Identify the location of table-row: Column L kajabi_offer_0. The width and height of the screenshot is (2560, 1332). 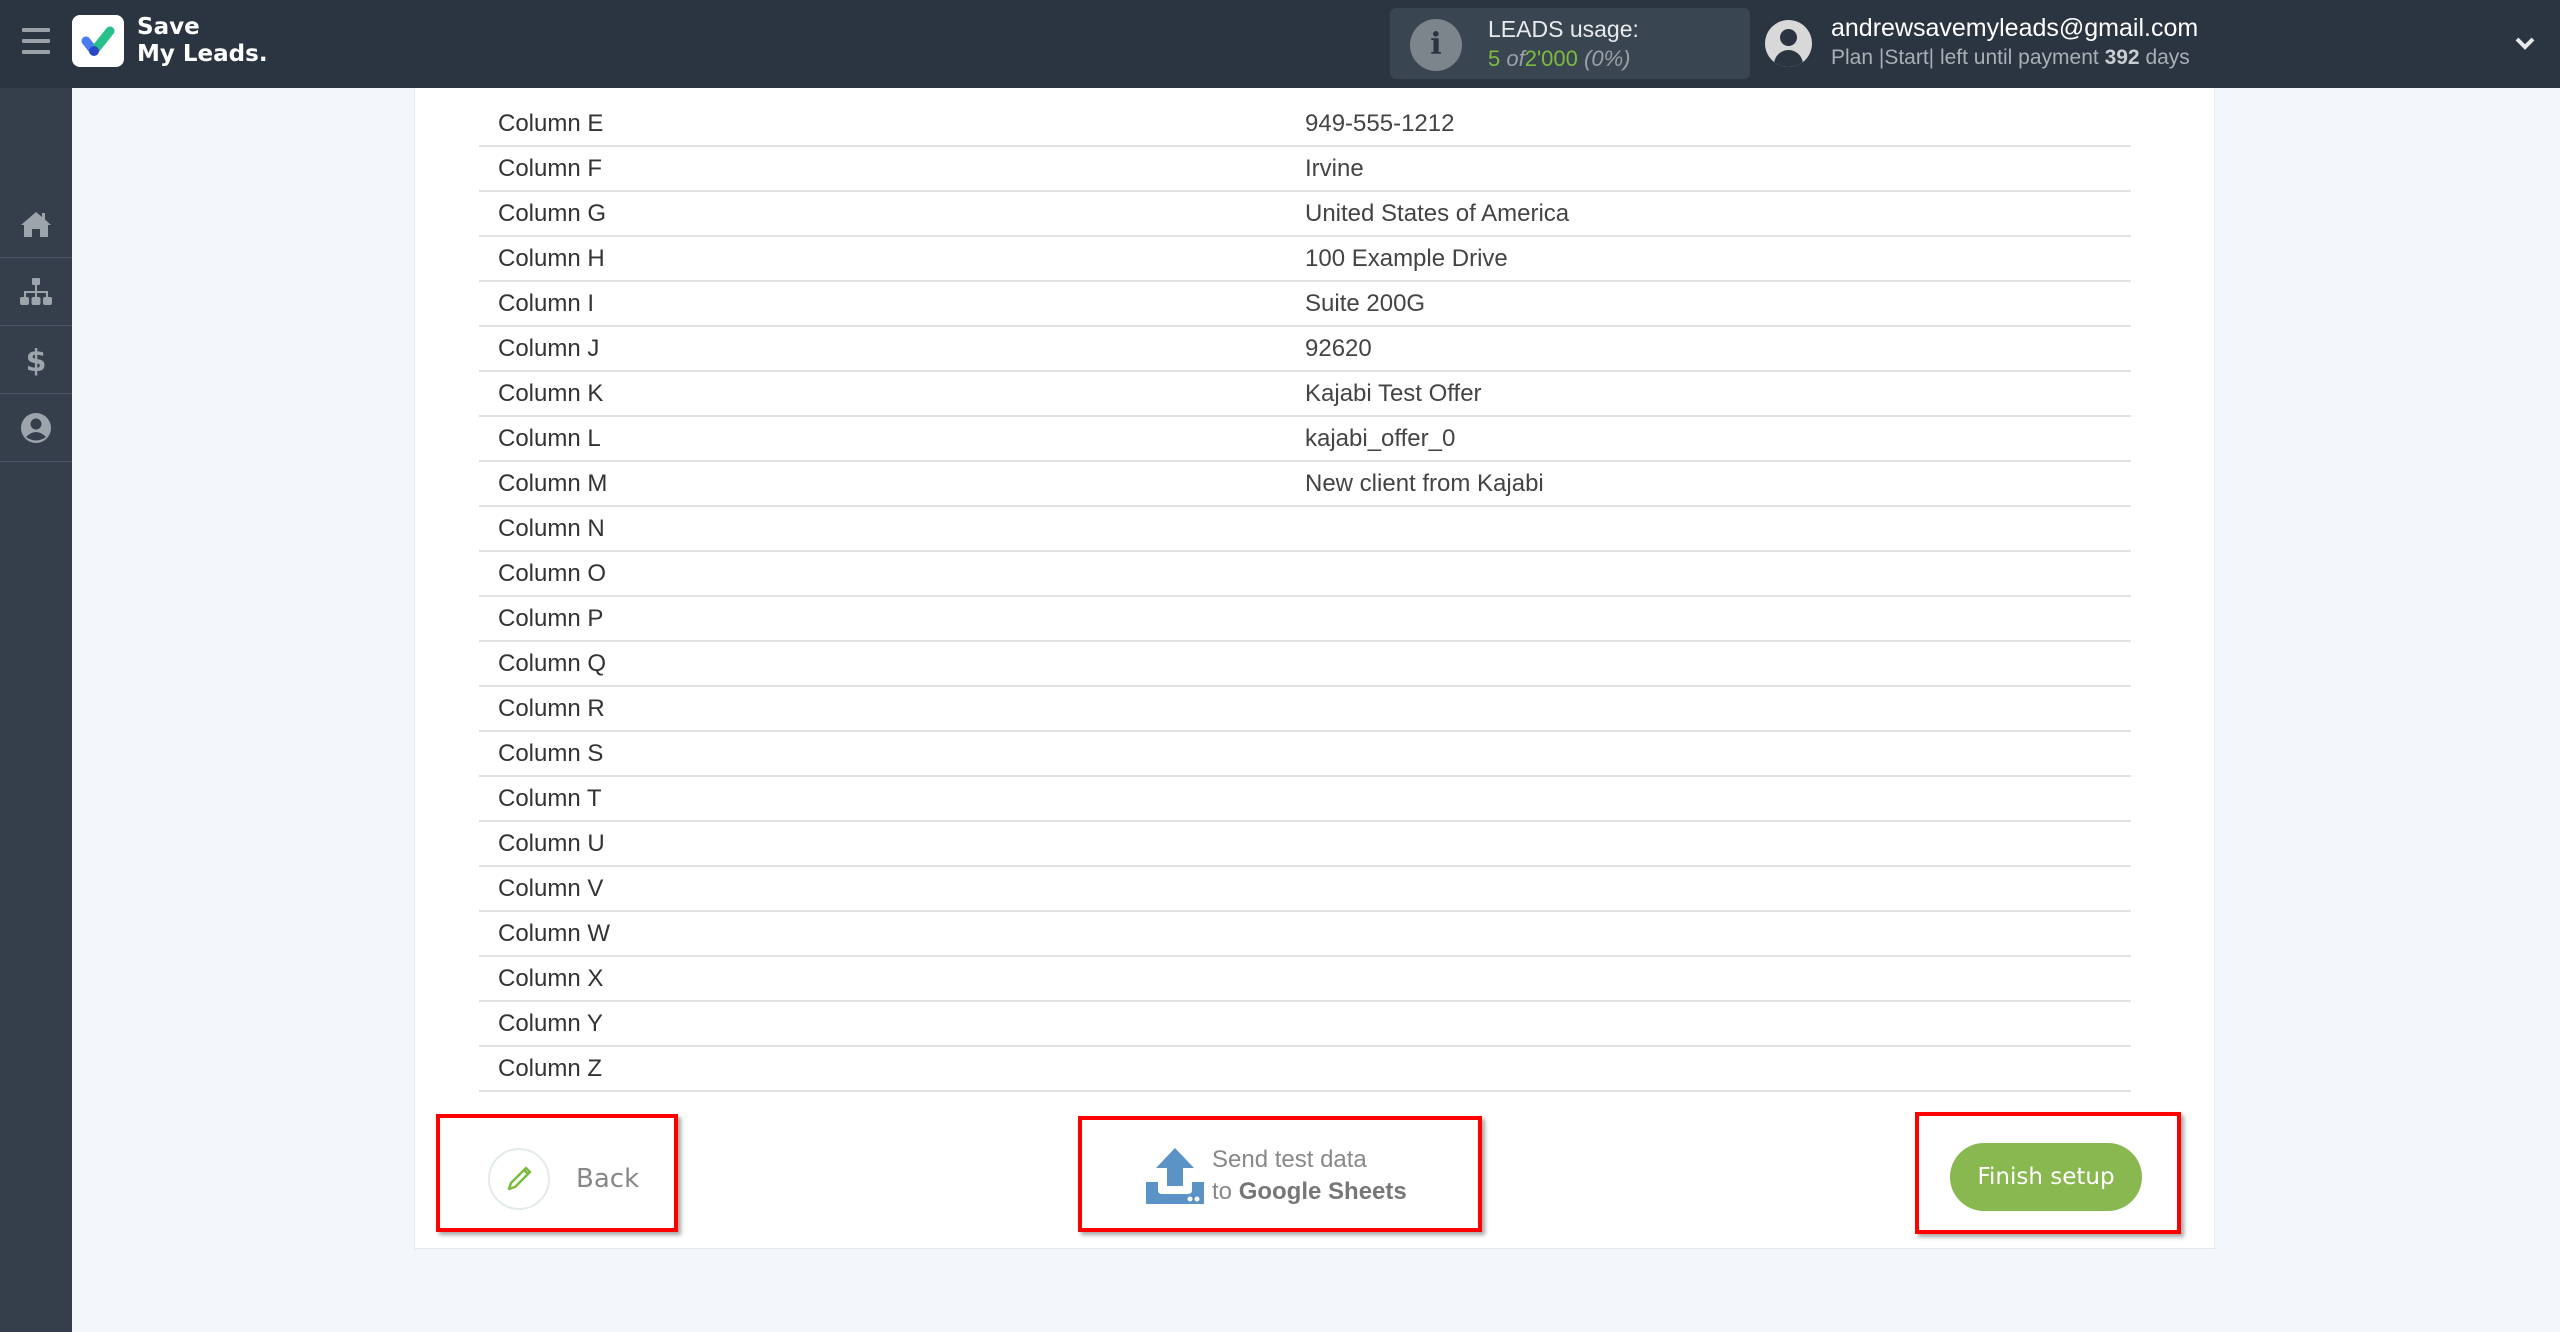
(1305, 439).